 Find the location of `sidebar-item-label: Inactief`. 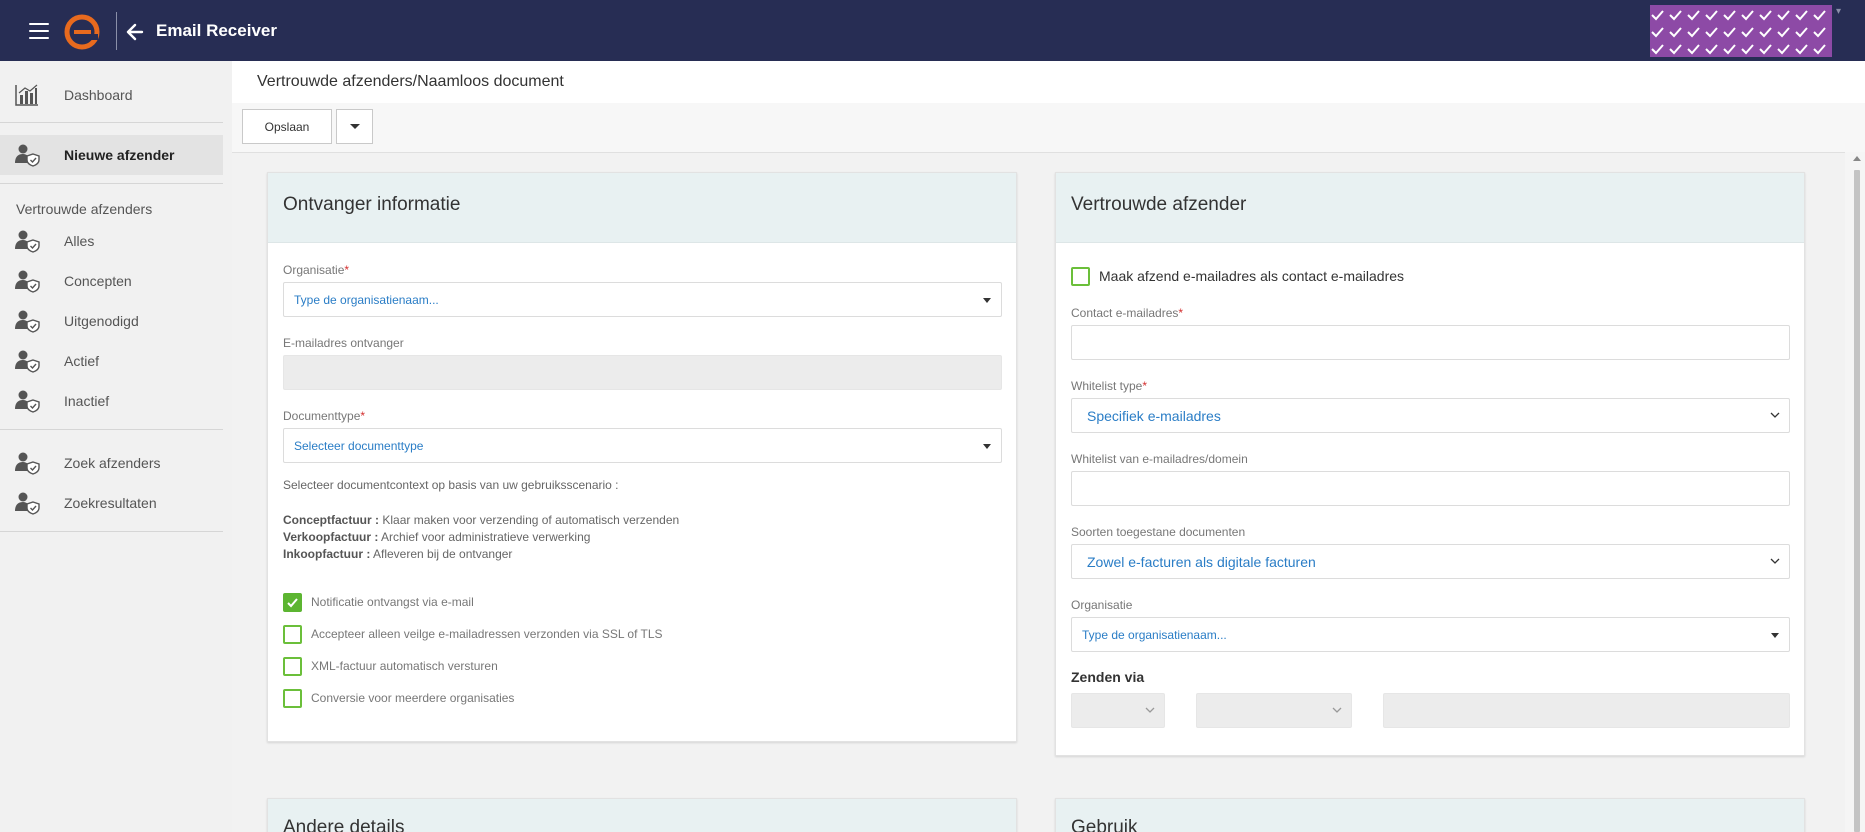

sidebar-item-label: Inactief is located at coordinates (87, 401).